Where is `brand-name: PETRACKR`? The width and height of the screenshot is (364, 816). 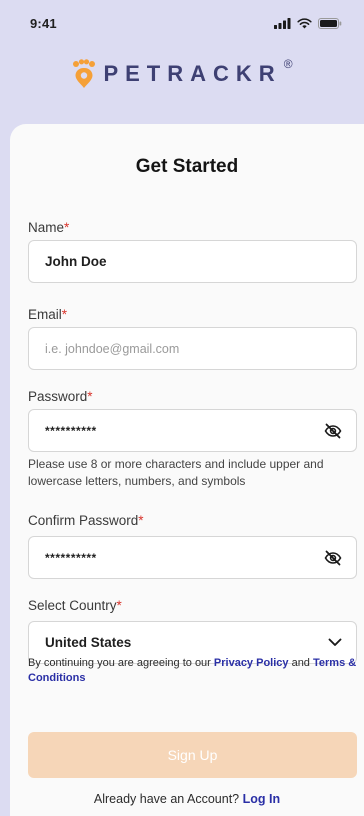 brand-name: PETRACKR is located at coordinates (192, 73).